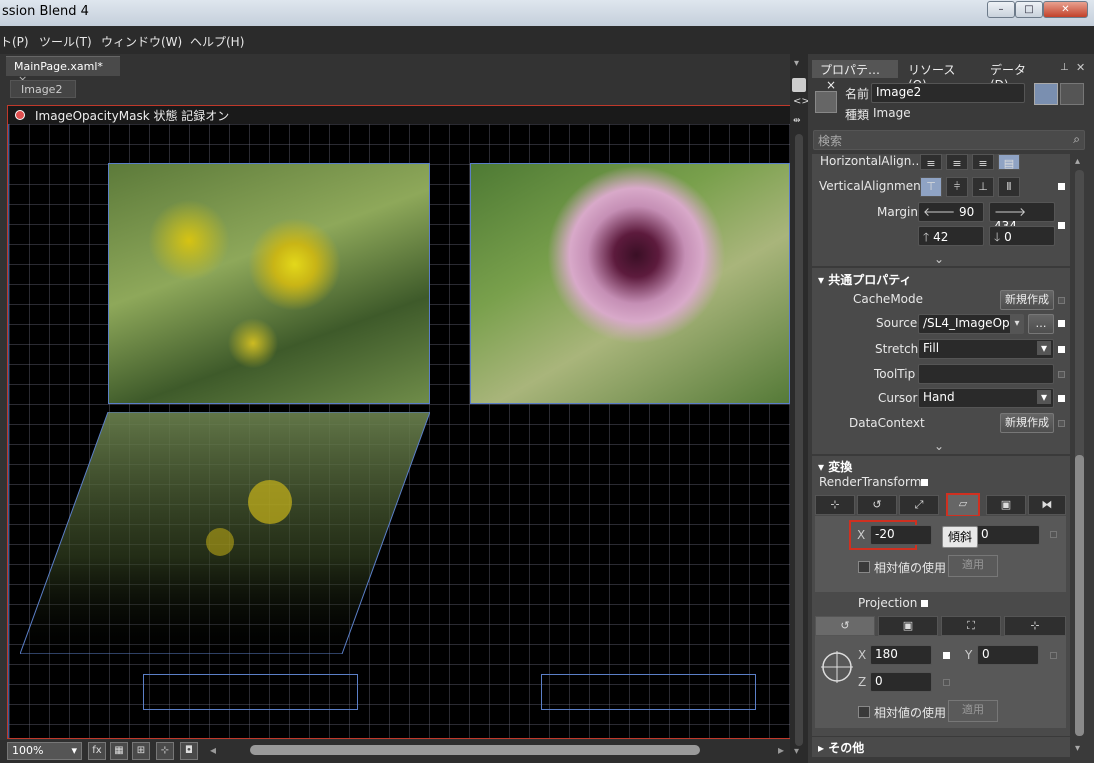 The height and width of the screenshot is (763, 1094). I want to click on apply-button-2: 適用, so click(973, 711).